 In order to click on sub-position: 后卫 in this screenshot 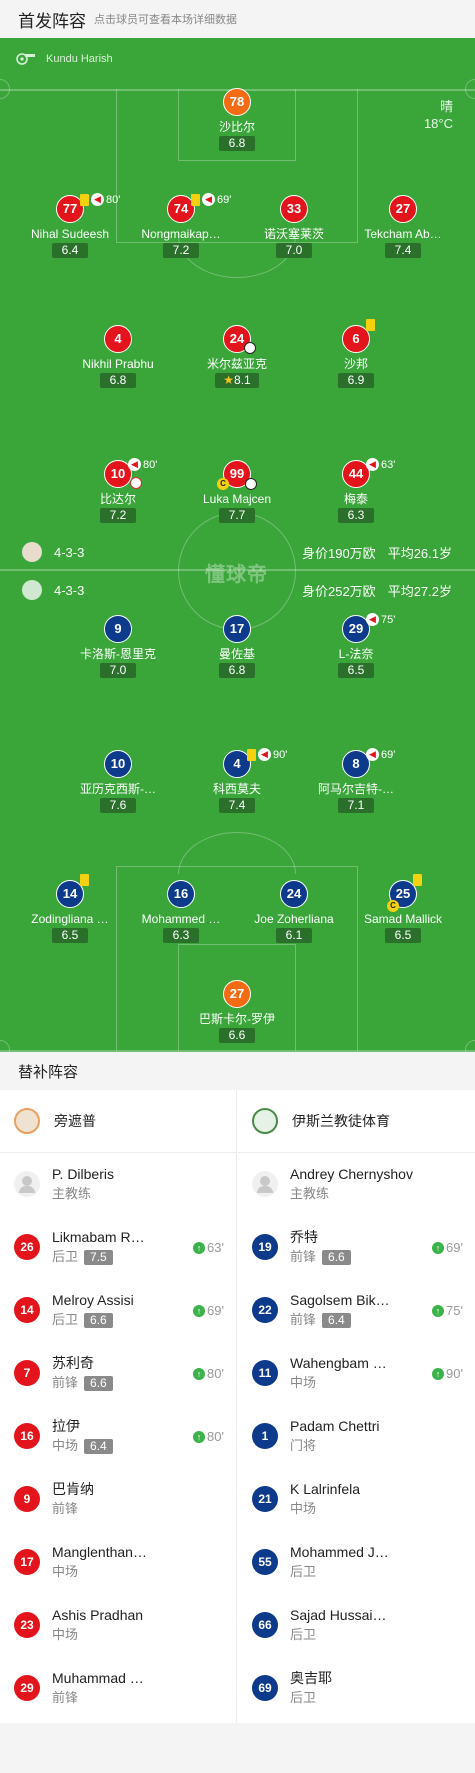, I will do `click(65, 1256)`.